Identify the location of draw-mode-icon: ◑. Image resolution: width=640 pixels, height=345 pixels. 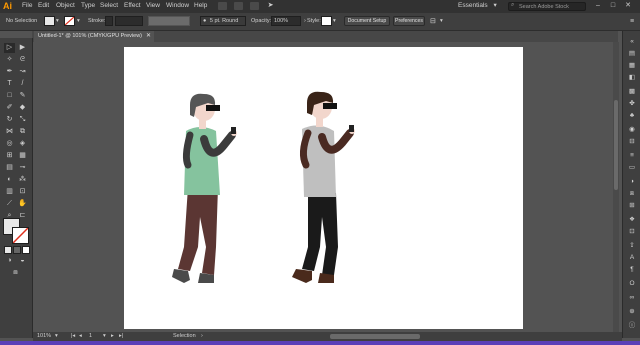
(9, 261).